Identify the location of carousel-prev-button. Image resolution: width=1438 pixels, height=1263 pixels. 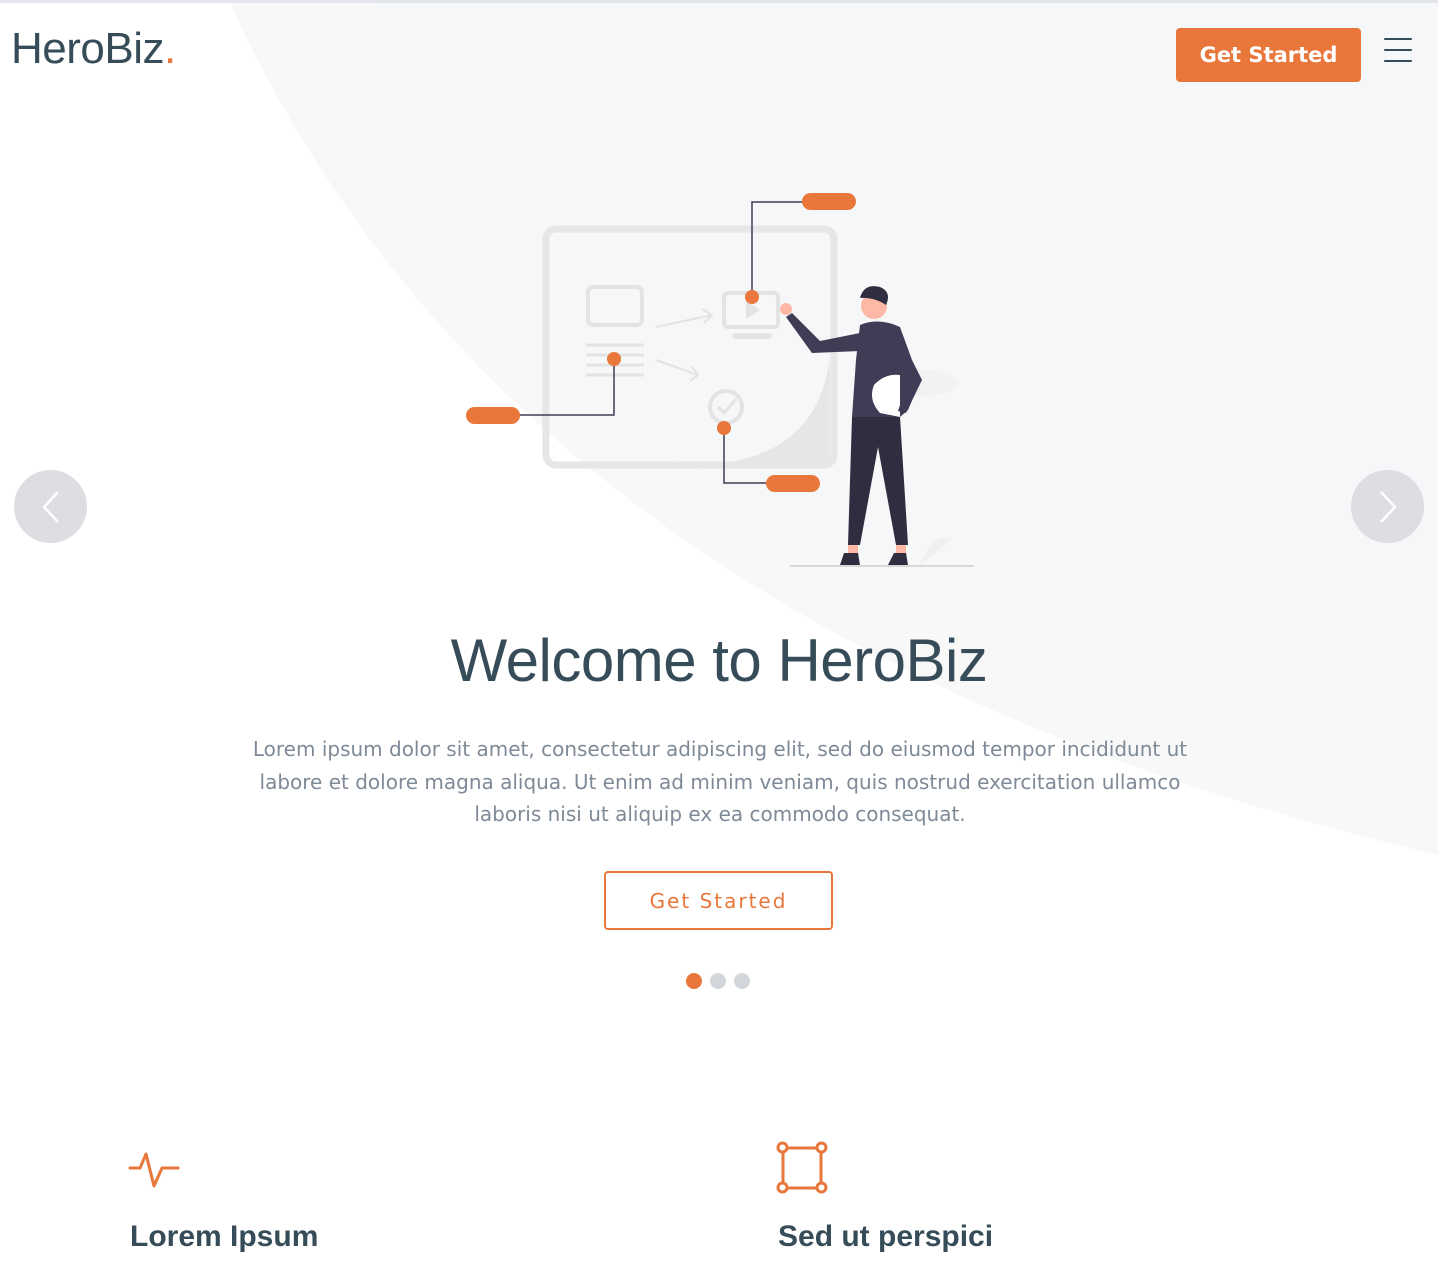
(50, 506).